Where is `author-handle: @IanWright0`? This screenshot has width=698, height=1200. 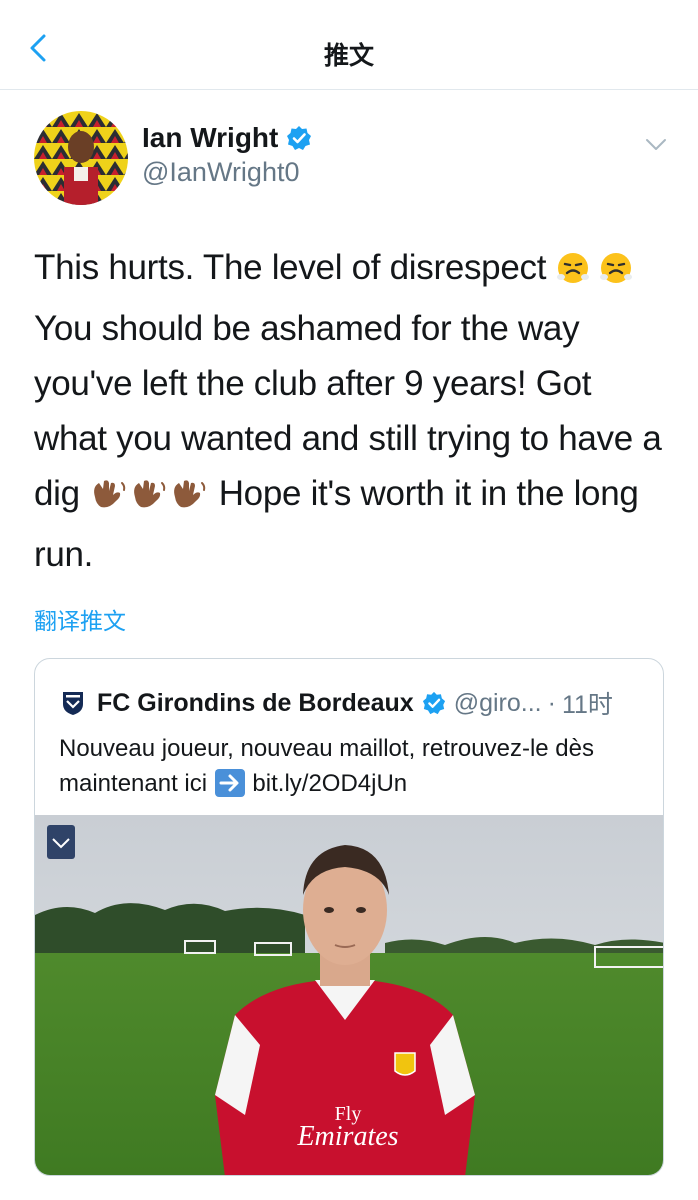 author-handle: @IanWright0 is located at coordinates (220, 172).